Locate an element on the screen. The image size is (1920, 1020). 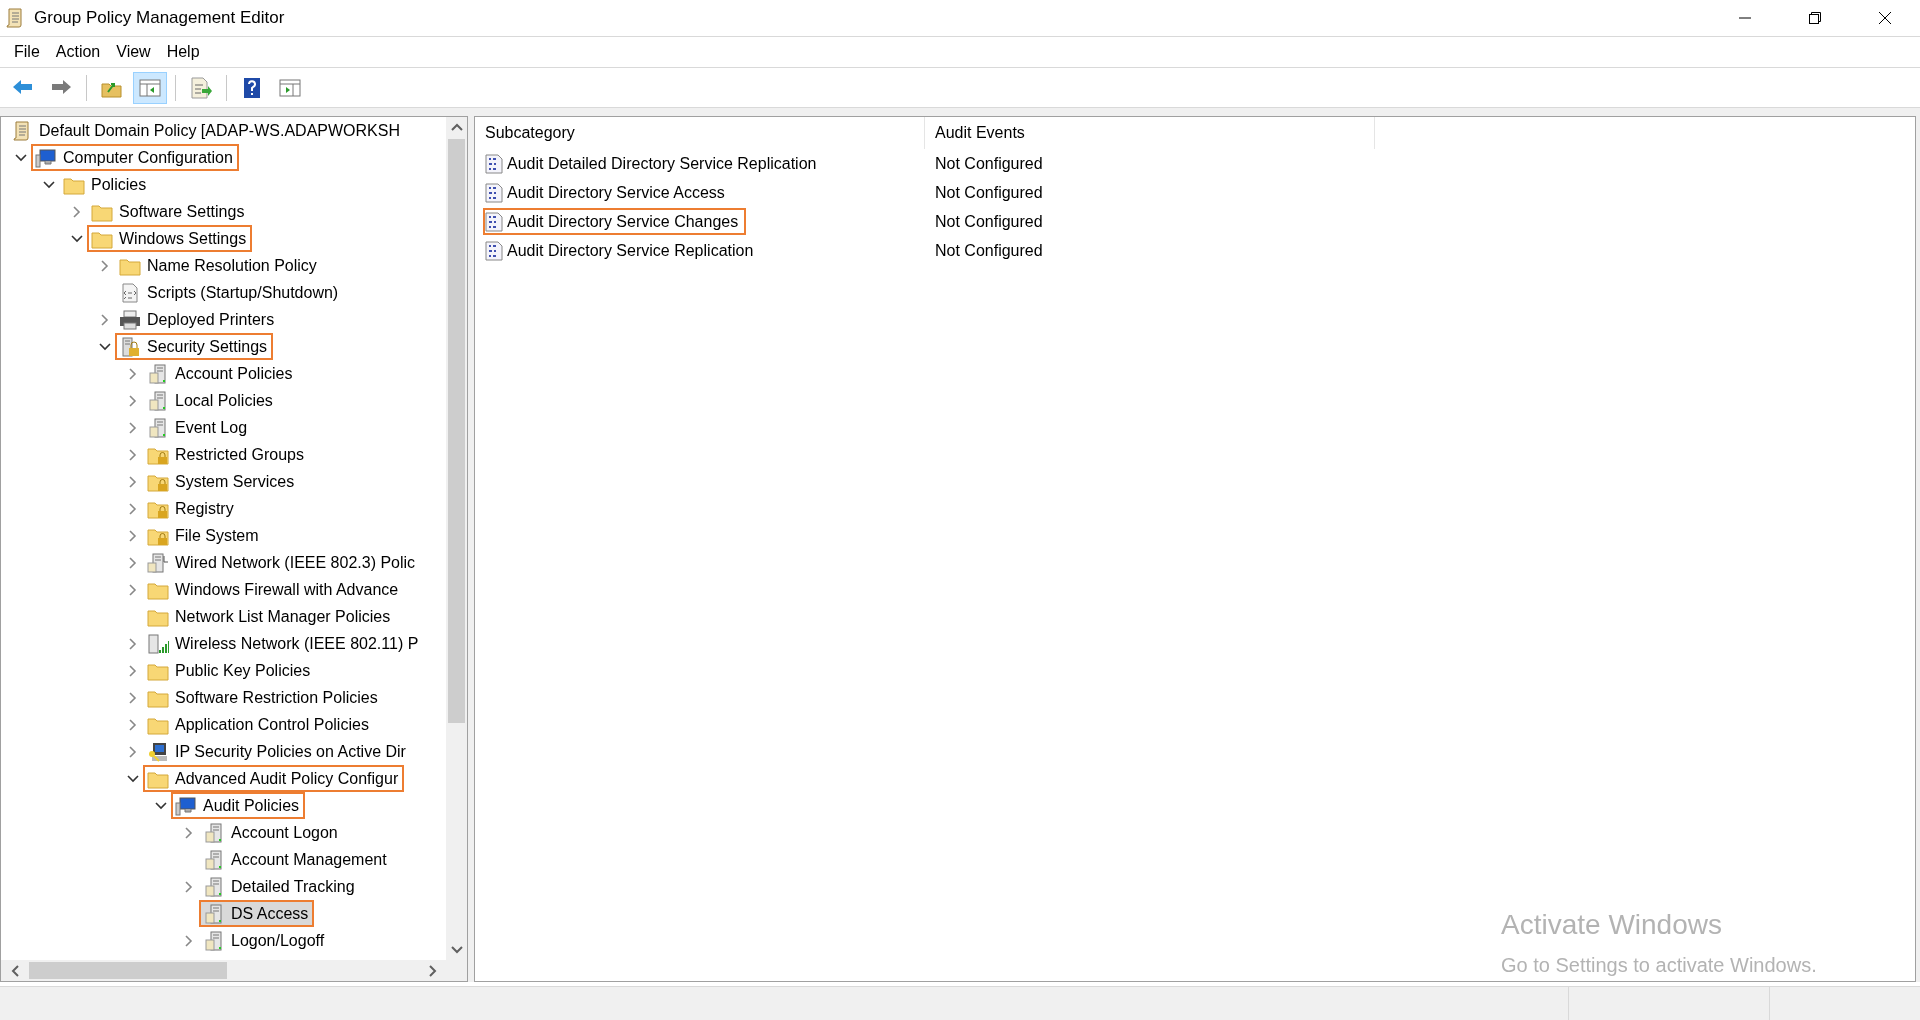
tree-item: Public Key Policies is located at coordinates (230, 670).